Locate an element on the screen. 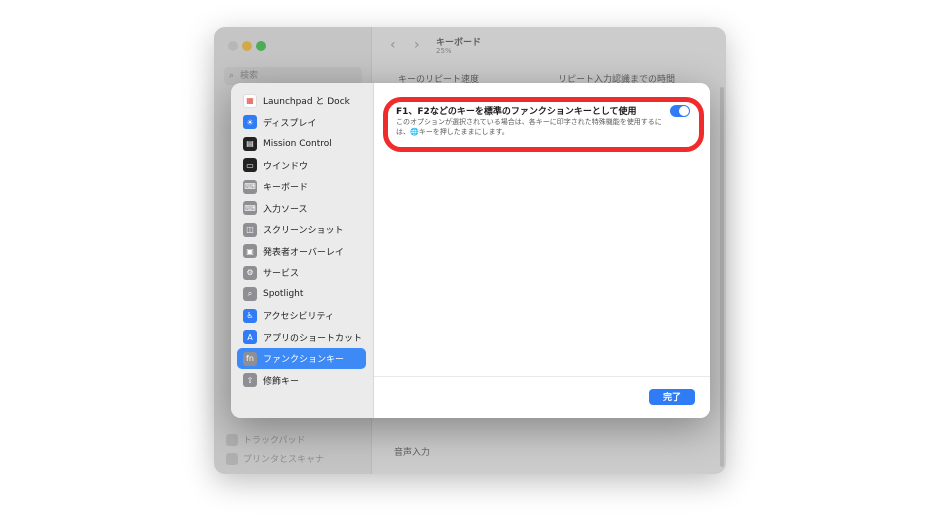 This screenshot has width=940, height=528. red-highlight-annotation is located at coordinates (543, 124).